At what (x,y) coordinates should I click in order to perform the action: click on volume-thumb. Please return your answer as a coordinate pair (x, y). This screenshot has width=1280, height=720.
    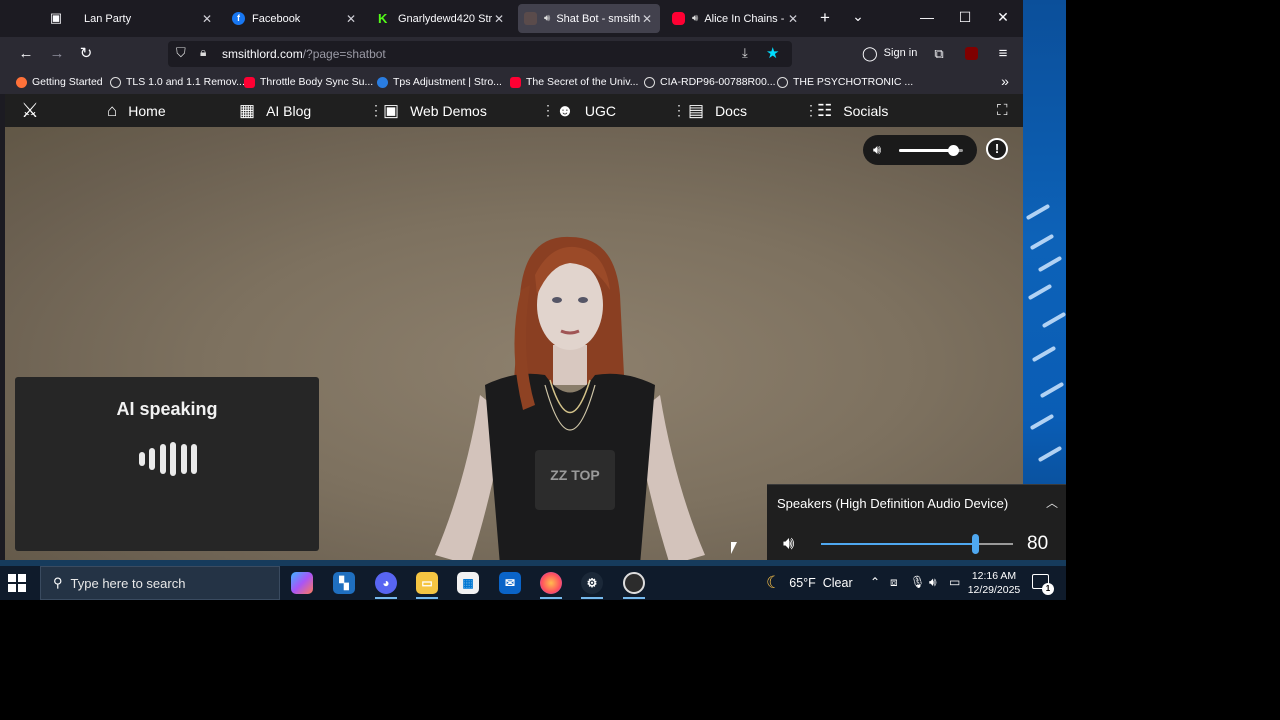
    Looking at the image, I should click on (975, 544).